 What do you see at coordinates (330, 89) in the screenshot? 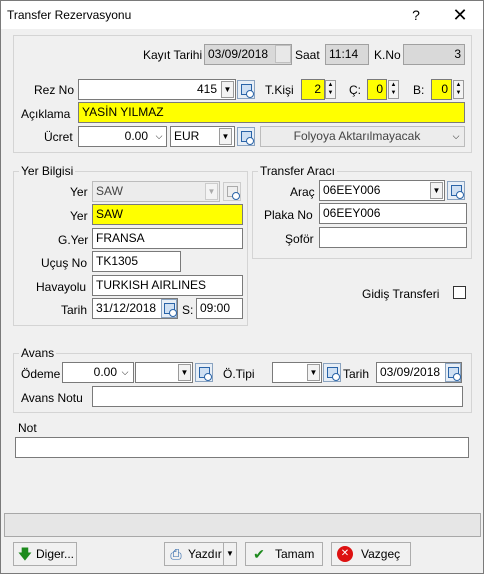
I see `tkisi-spinner: ▲ ▼` at bounding box center [330, 89].